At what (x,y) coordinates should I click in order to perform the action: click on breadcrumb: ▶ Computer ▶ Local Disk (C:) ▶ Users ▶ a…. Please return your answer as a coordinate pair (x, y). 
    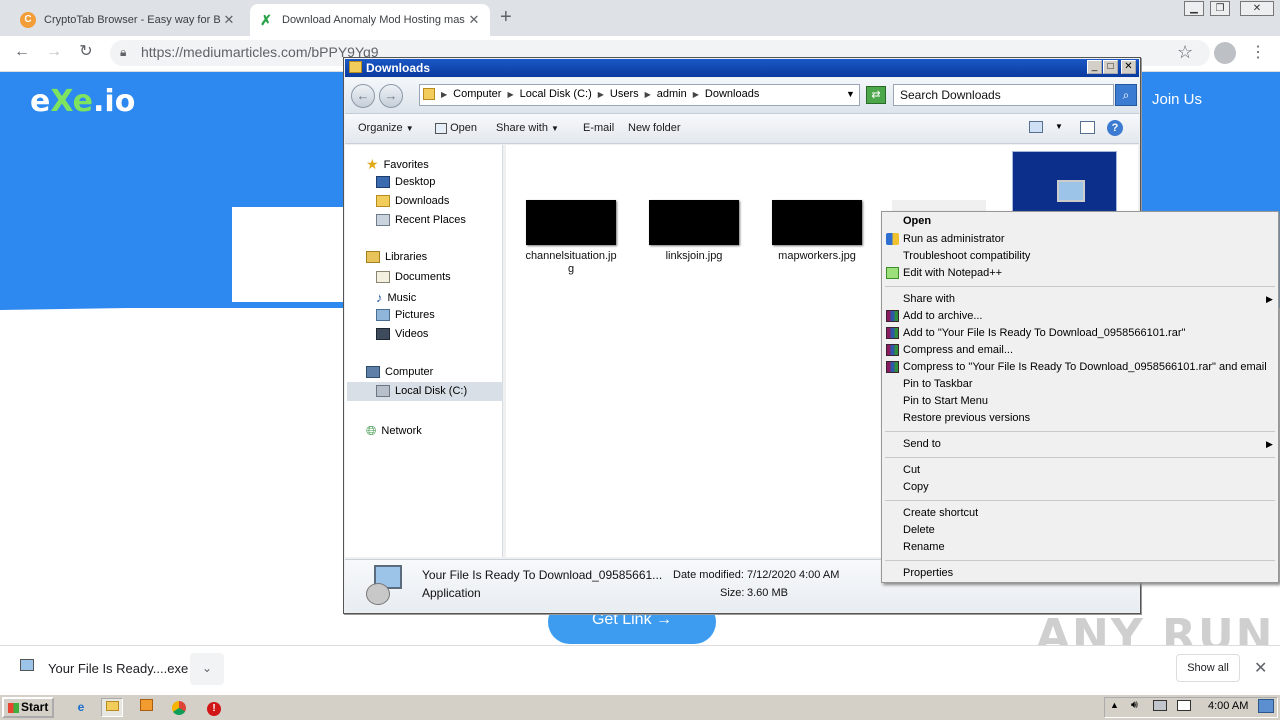
    Looking at the image, I should click on (591, 94).